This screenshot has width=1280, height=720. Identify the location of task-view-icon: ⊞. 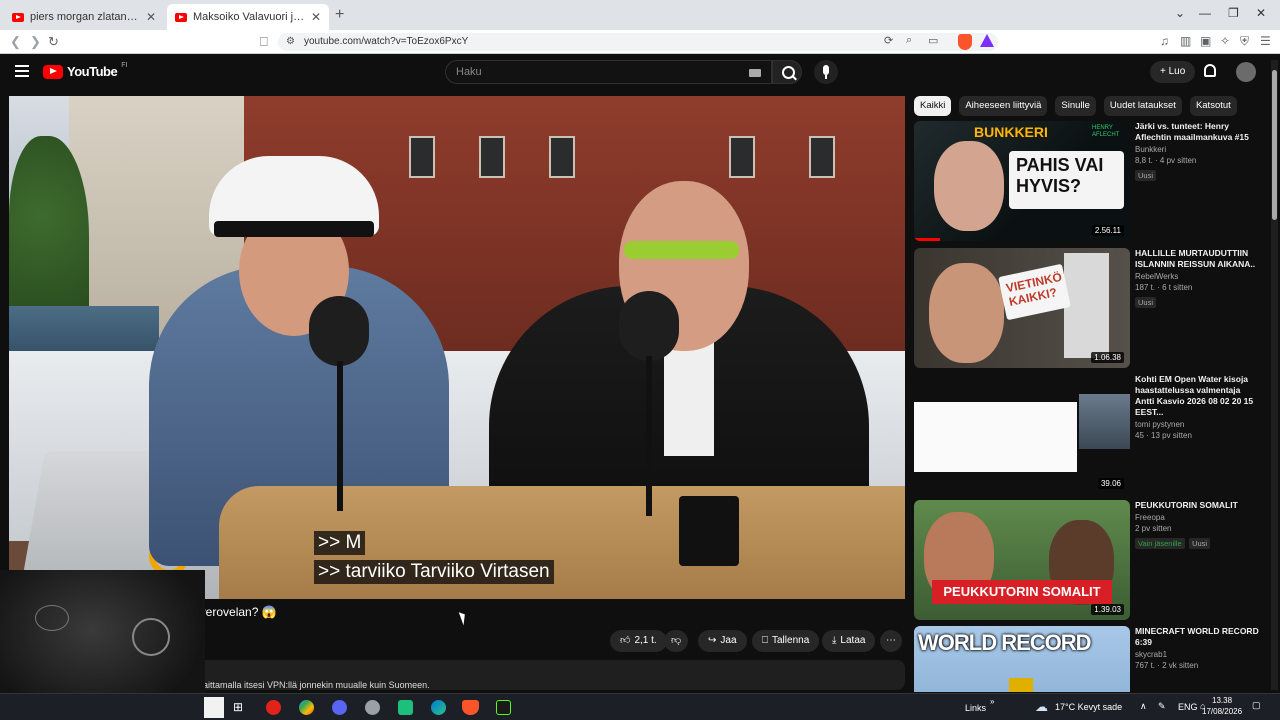
(240, 707).